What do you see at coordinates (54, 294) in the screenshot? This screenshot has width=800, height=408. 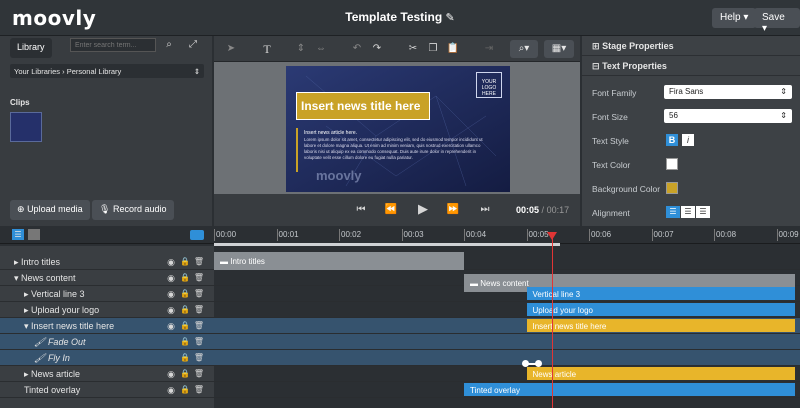 I see `layer-name: ▸ Vertical line 3` at bounding box center [54, 294].